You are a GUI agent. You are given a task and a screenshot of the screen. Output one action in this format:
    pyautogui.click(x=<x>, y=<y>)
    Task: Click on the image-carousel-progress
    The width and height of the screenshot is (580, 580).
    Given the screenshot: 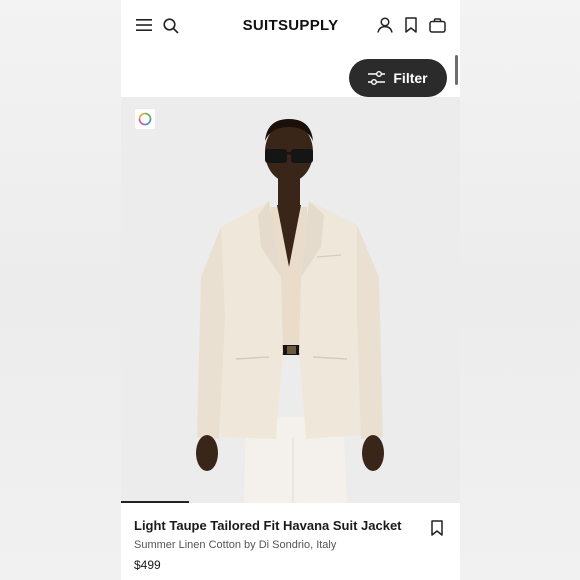 What is the action you would take?
    pyautogui.click(x=155, y=502)
    